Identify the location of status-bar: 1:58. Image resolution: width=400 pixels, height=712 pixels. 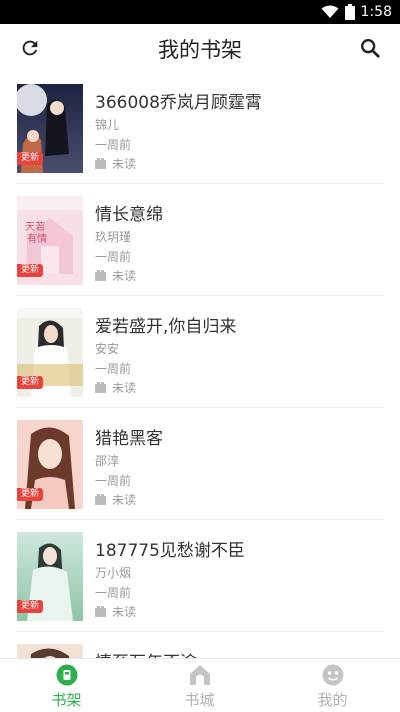
(200, 12).